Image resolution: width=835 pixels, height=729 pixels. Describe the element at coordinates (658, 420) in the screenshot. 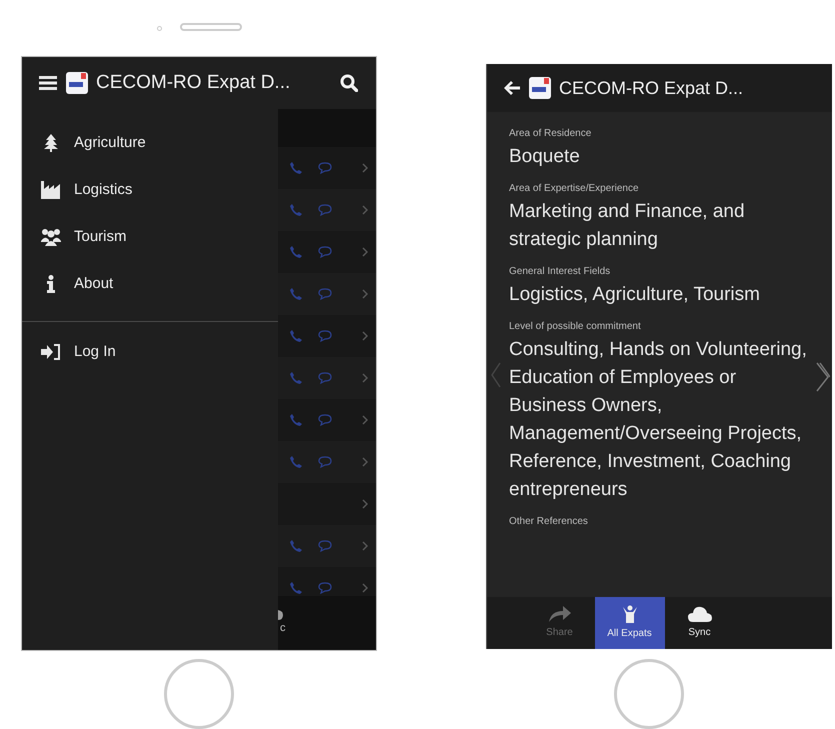

I see `field-value: Consulting, Hands on Volunteering, Education of Employees or Business Owners, Management/Overseeing Projects, Reference, Investment, Coaching entrepreneurs` at that location.